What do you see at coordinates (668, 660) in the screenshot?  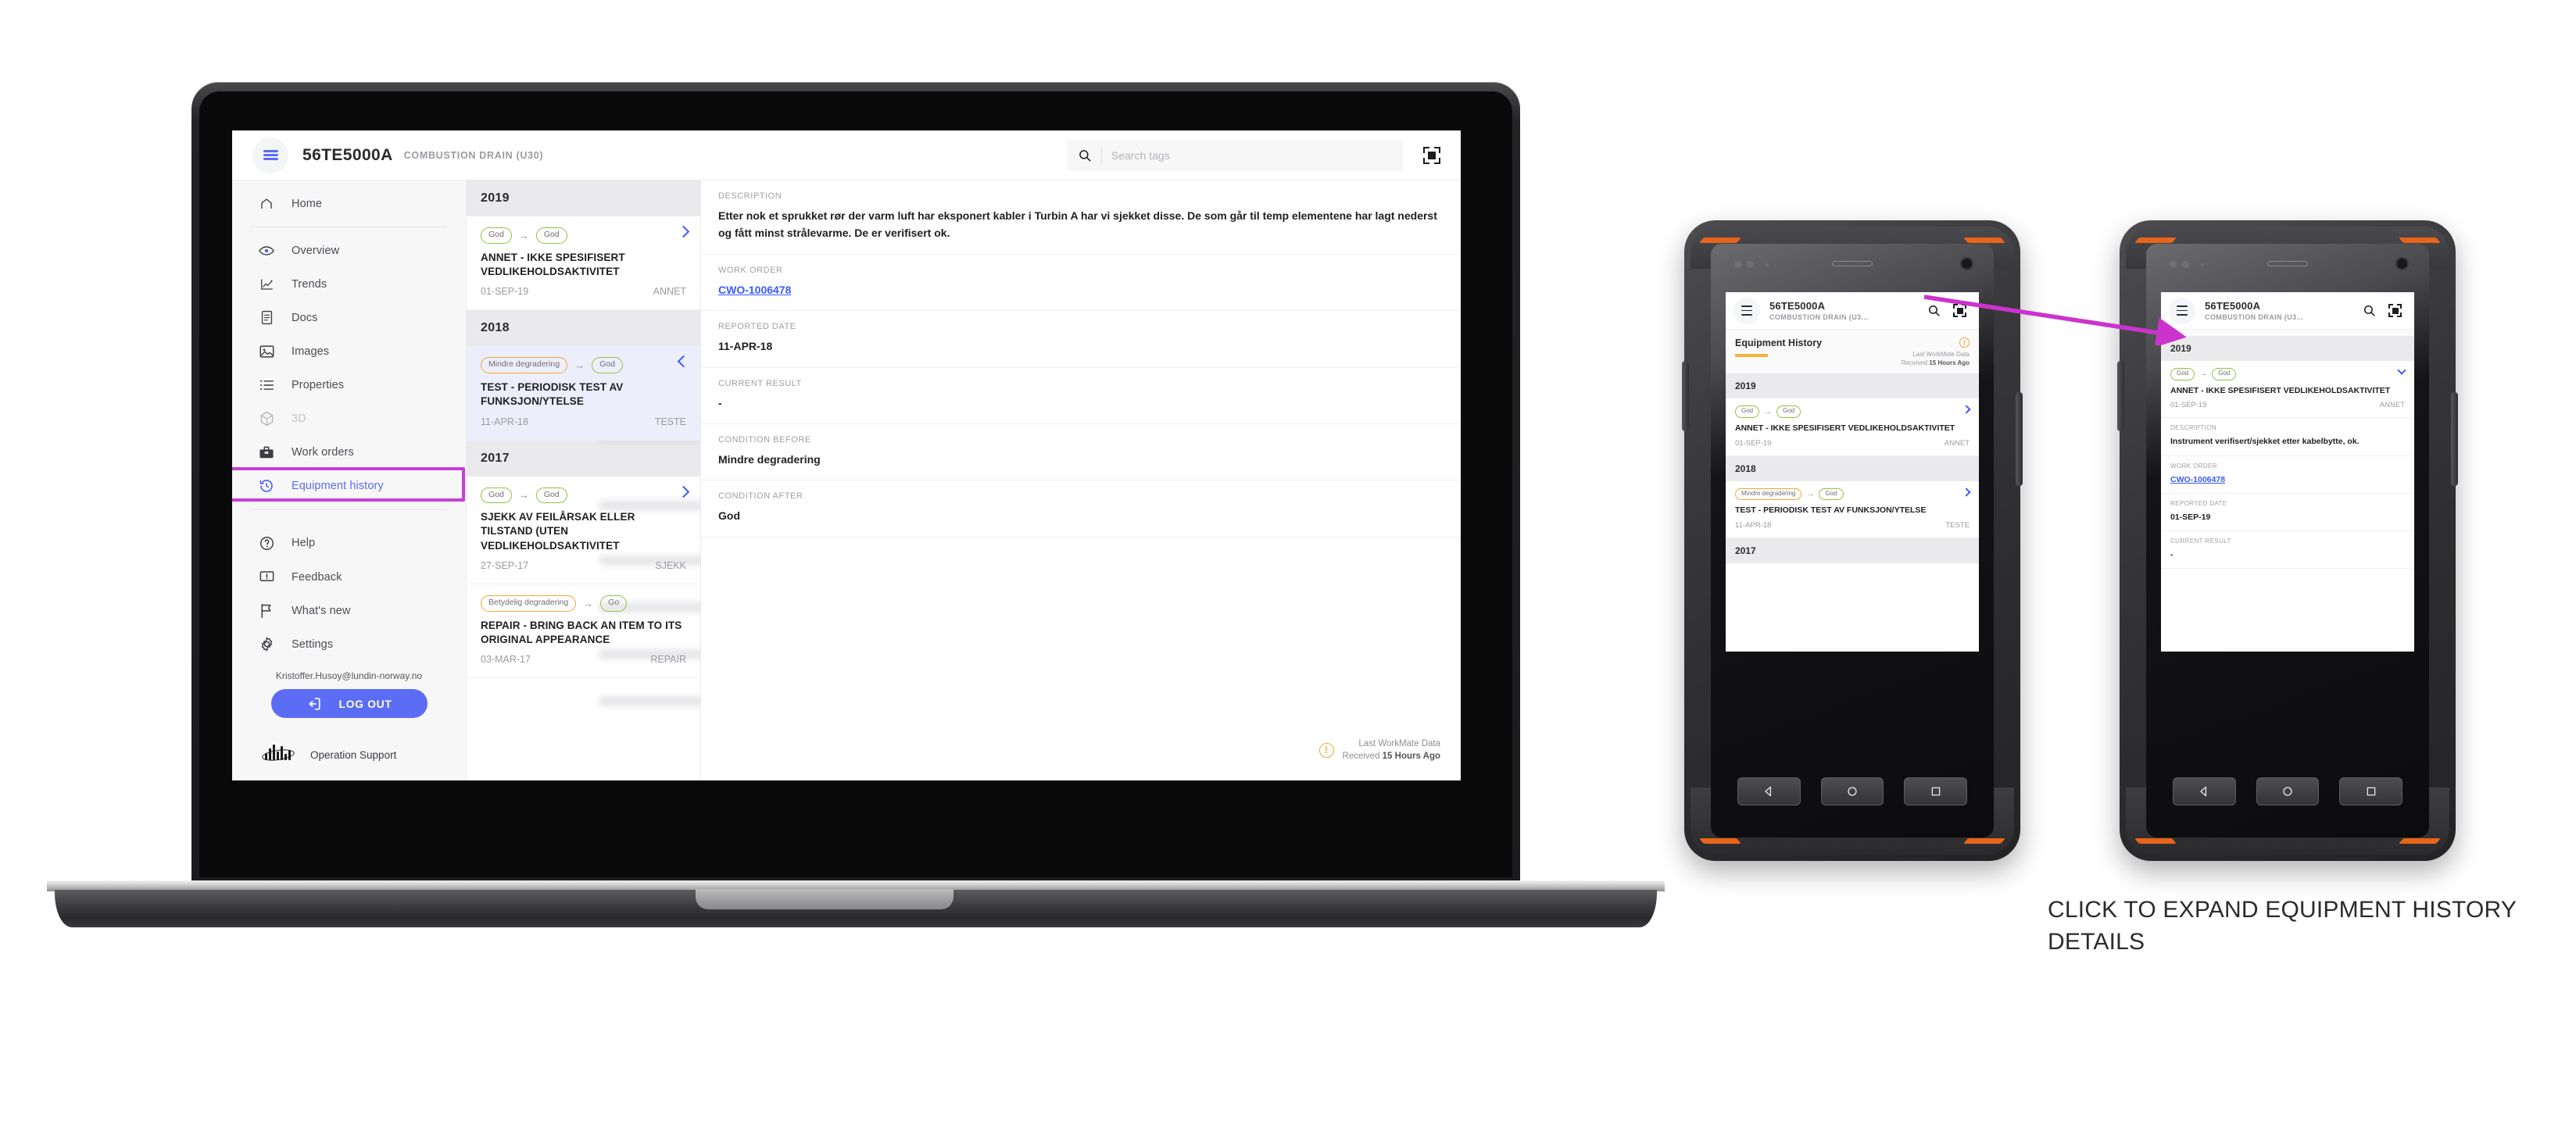 I see `history-item-type: REPAIR` at bounding box center [668, 660].